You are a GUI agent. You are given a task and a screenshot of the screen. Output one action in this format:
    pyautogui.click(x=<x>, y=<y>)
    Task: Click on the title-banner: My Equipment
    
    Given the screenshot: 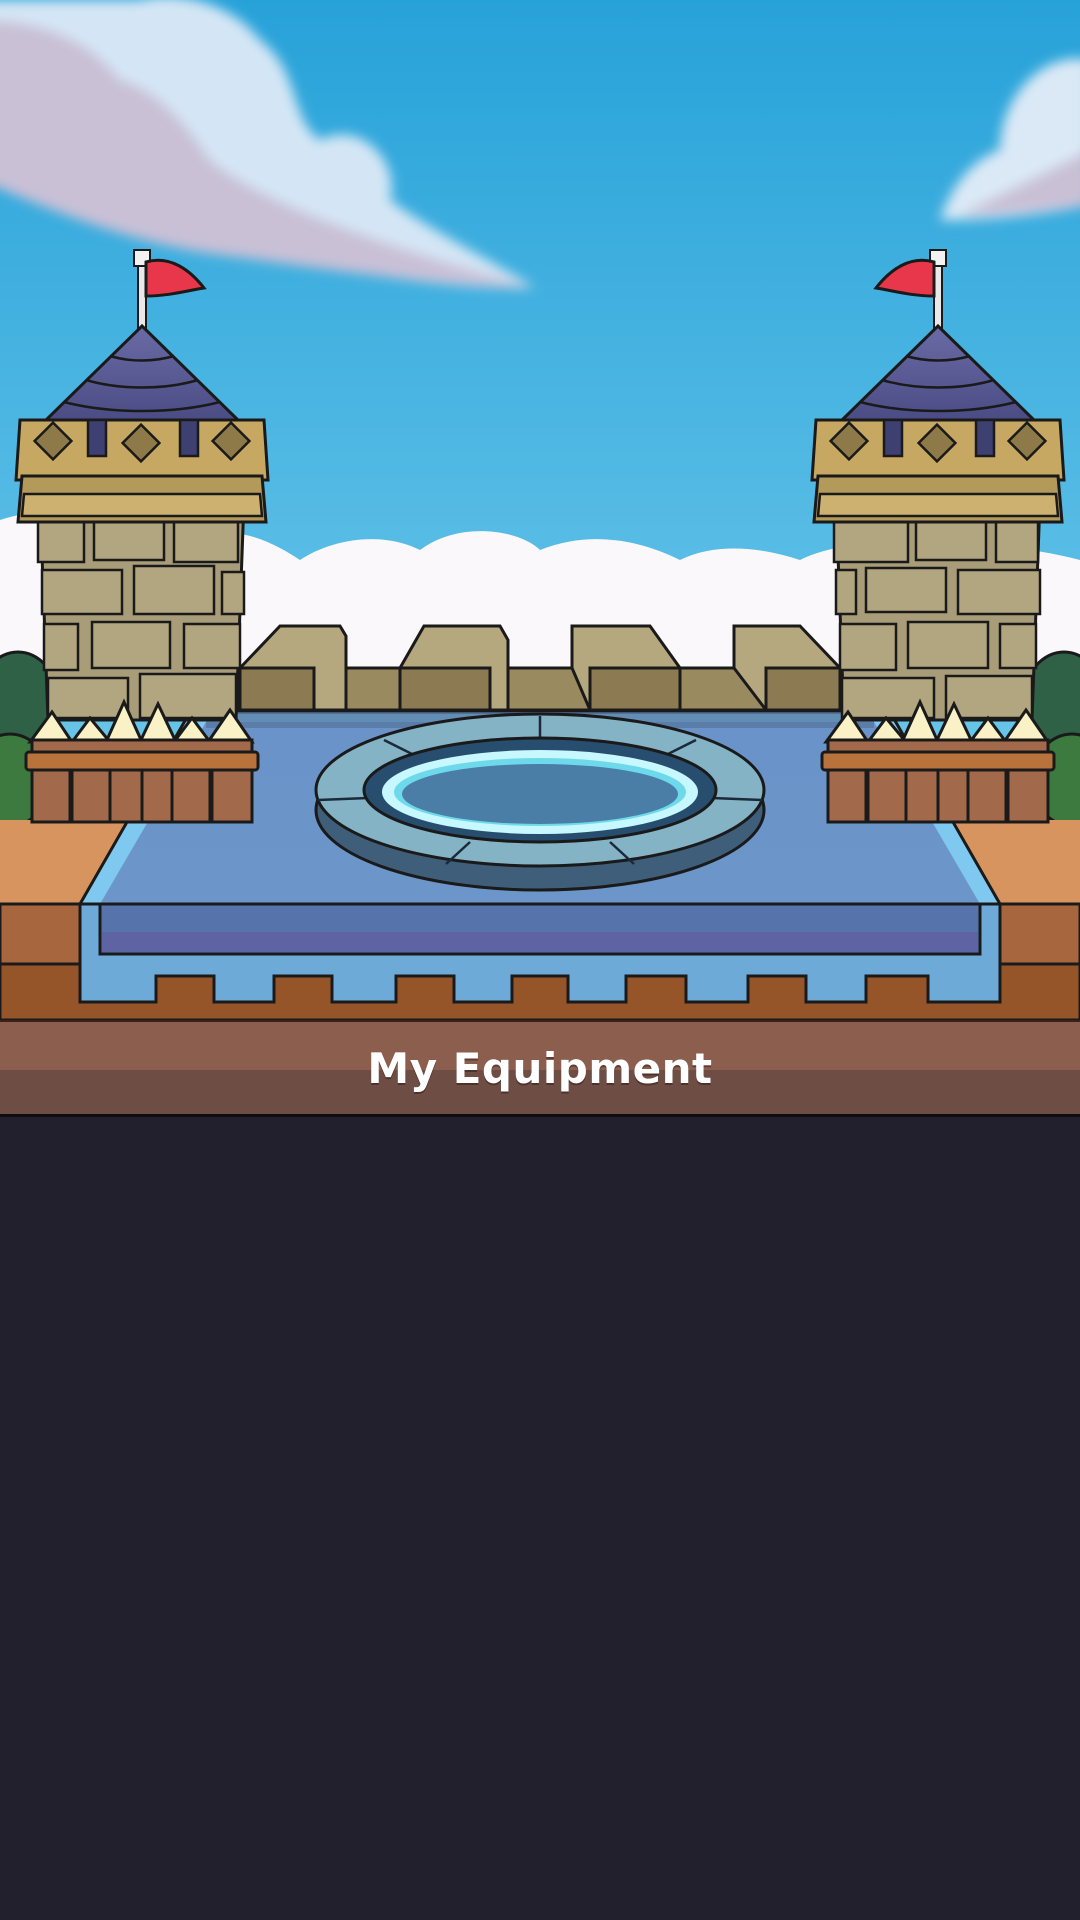 What is the action you would take?
    pyautogui.click(x=540, y=1068)
    